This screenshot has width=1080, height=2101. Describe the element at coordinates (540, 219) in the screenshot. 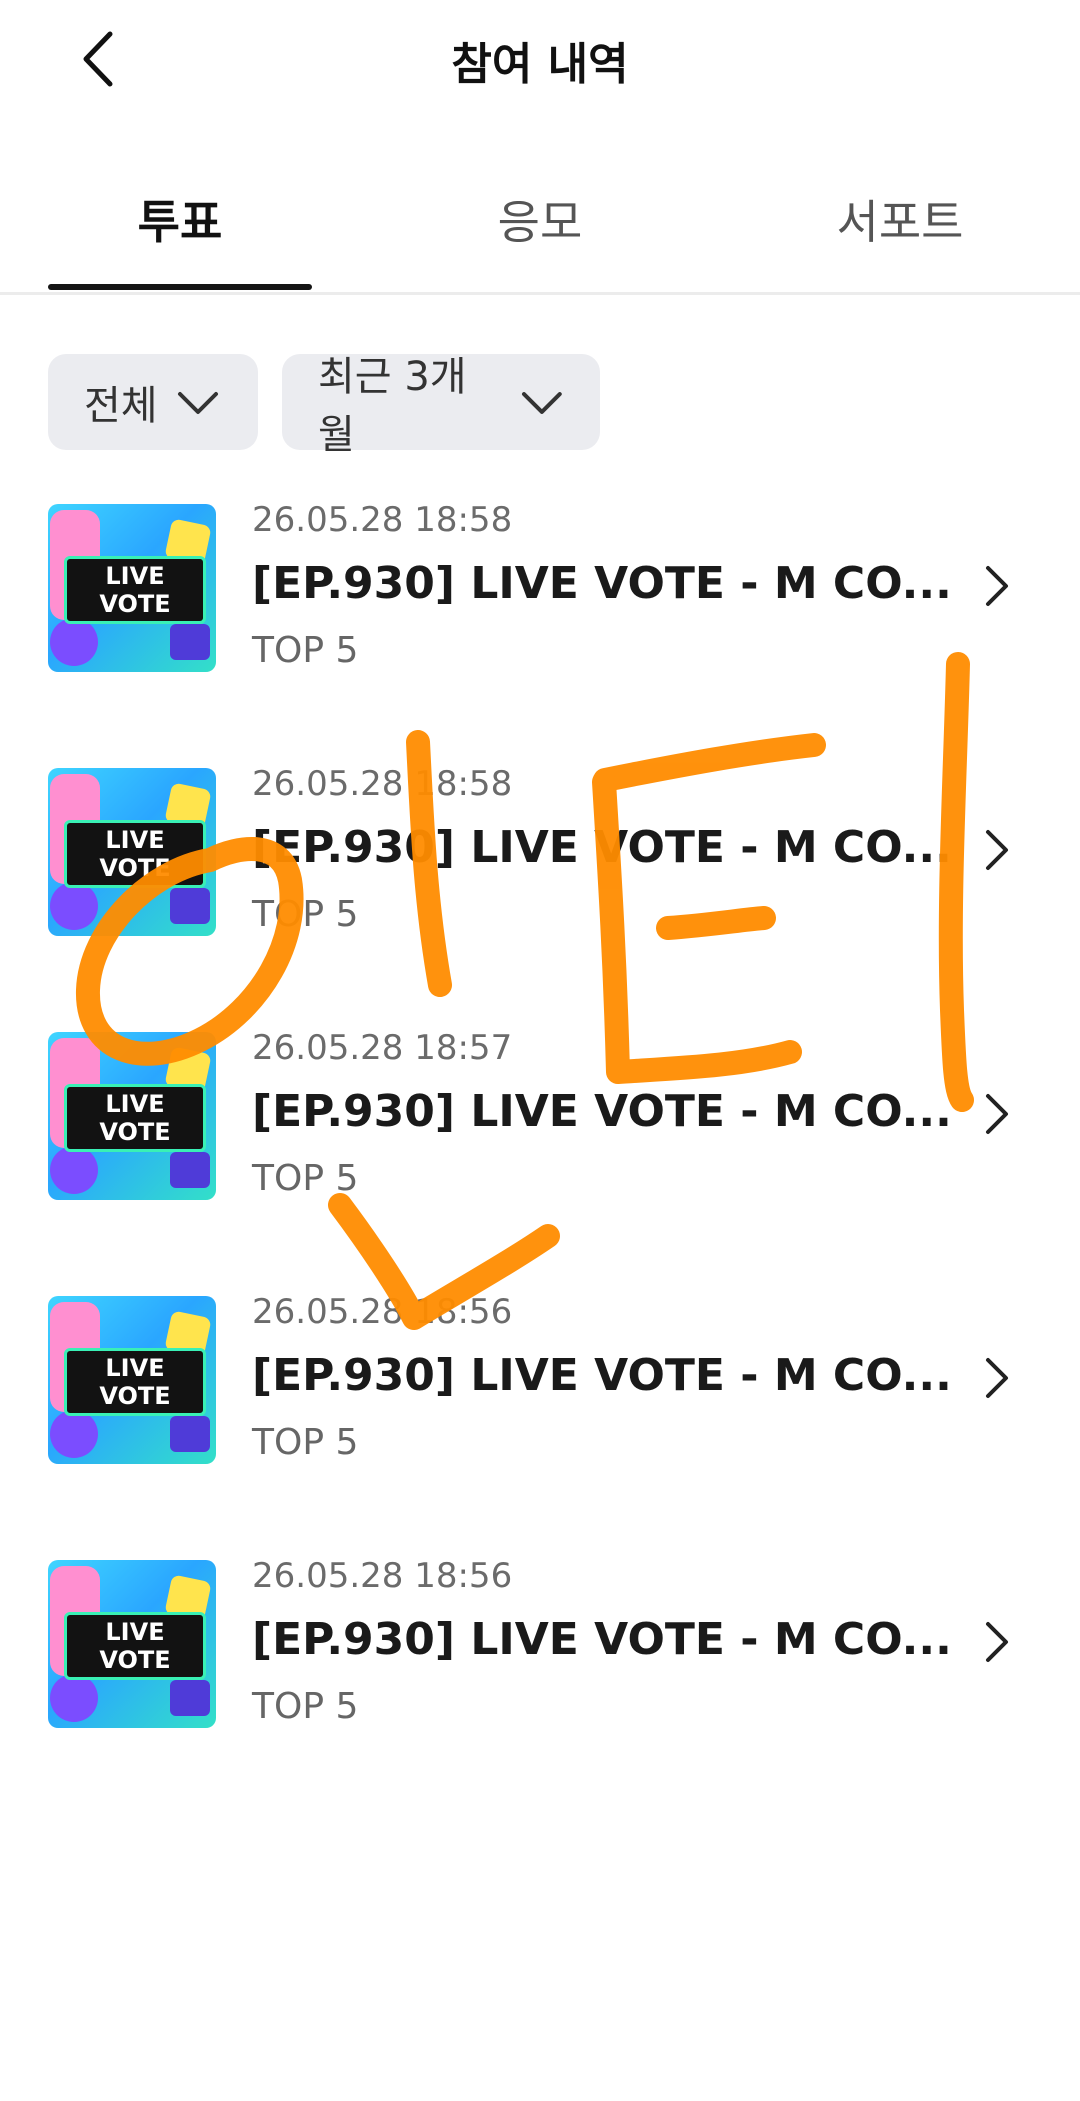

I see `tab-entry: 응모` at that location.